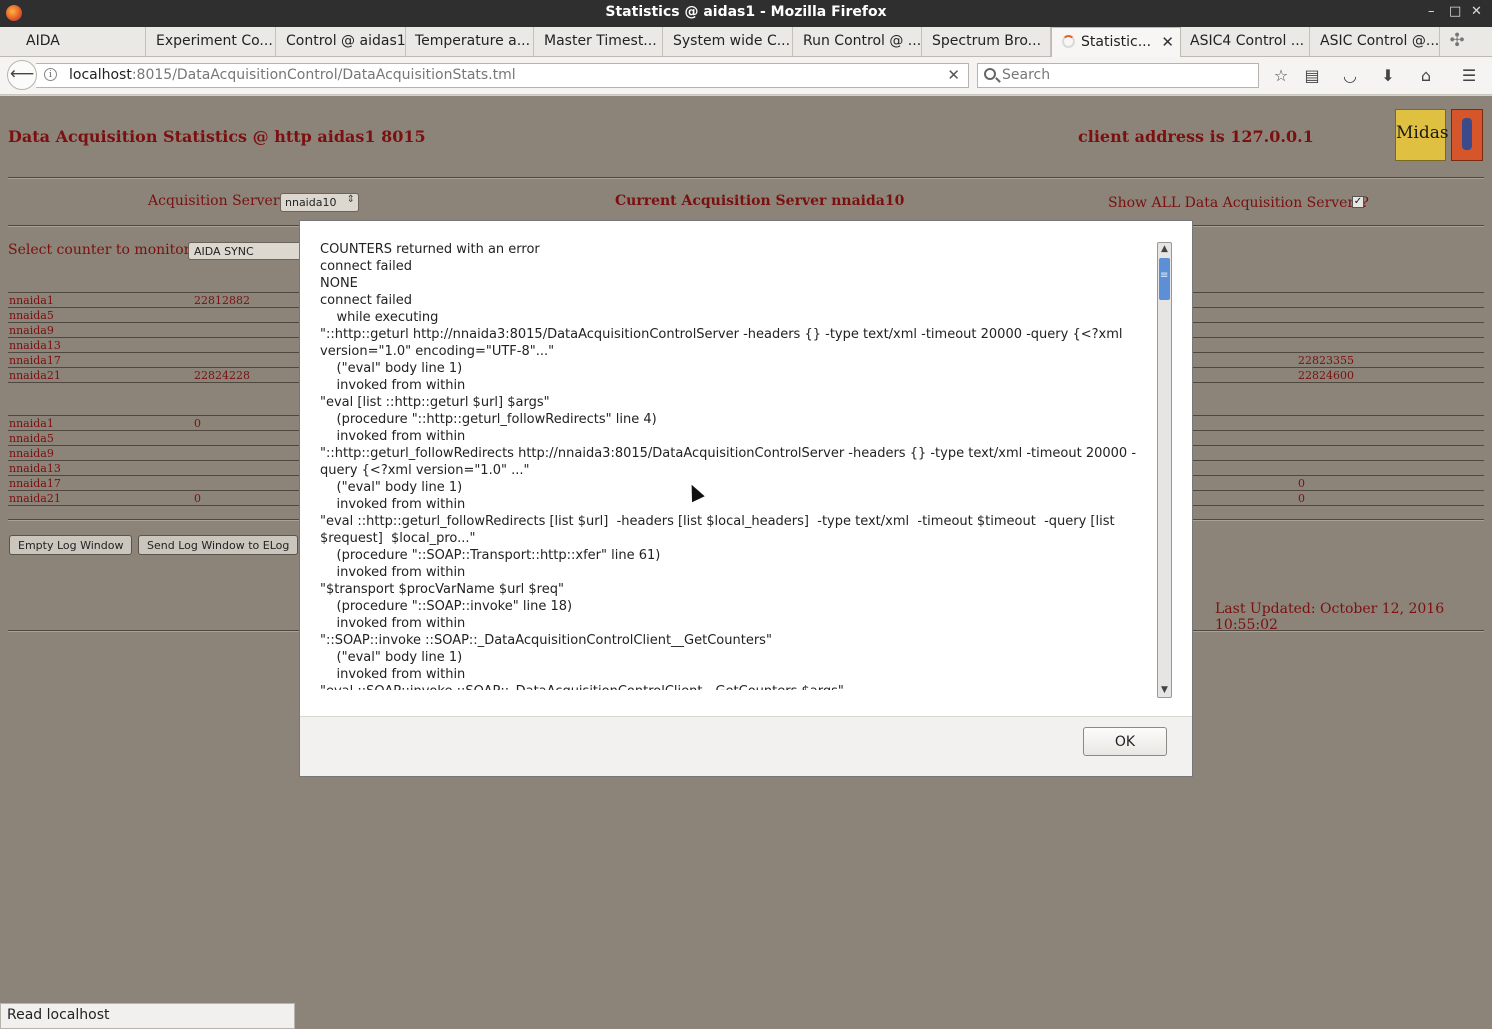 Image resolution: width=1492 pixels, height=1029 pixels. I want to click on server-name: nnaida1, so click(31, 423).